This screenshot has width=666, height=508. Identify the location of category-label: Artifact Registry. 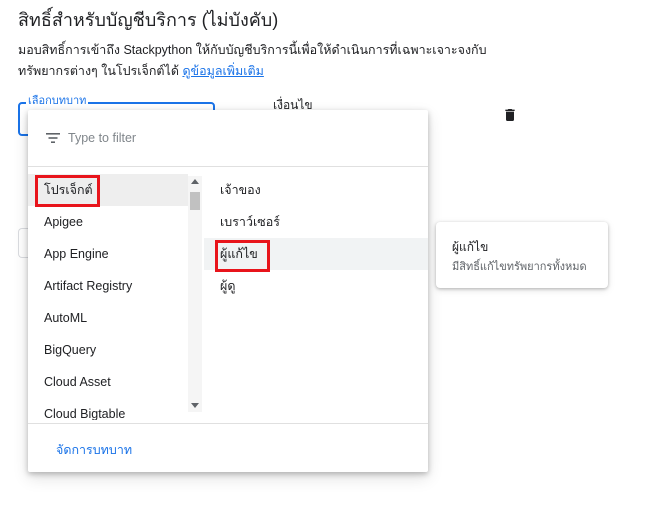
(88, 286).